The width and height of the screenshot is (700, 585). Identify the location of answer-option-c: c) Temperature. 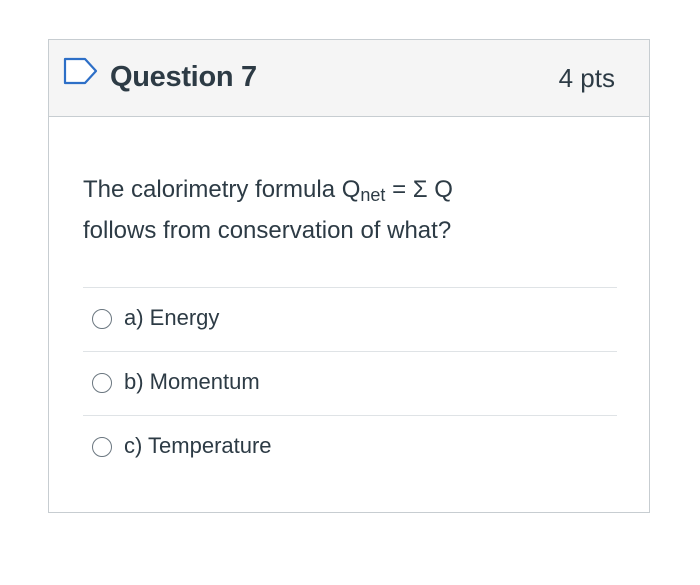
(350, 447).